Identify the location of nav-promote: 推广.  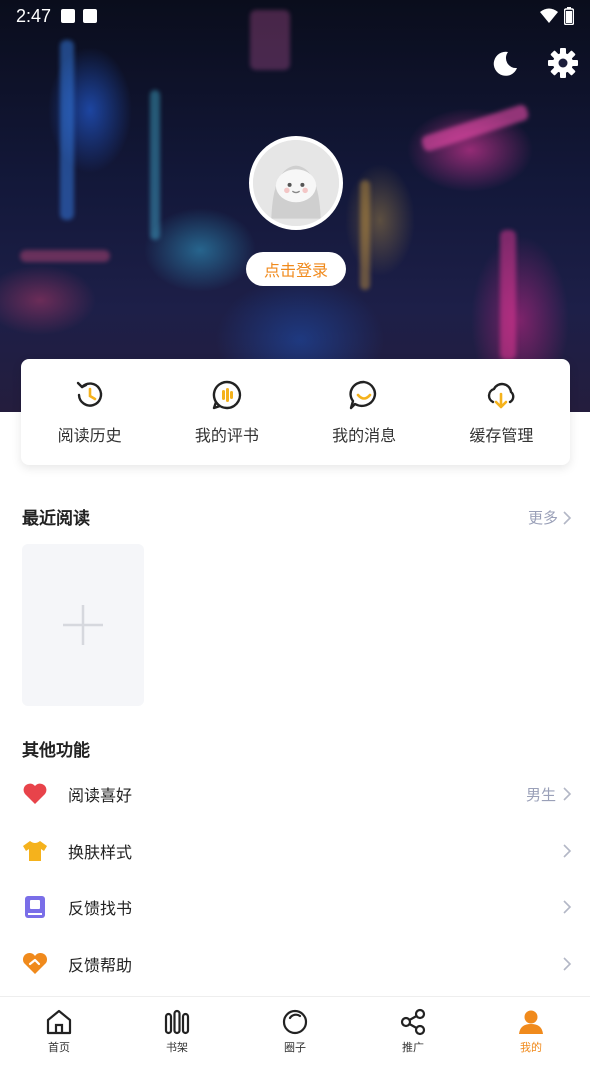
(413, 1029).